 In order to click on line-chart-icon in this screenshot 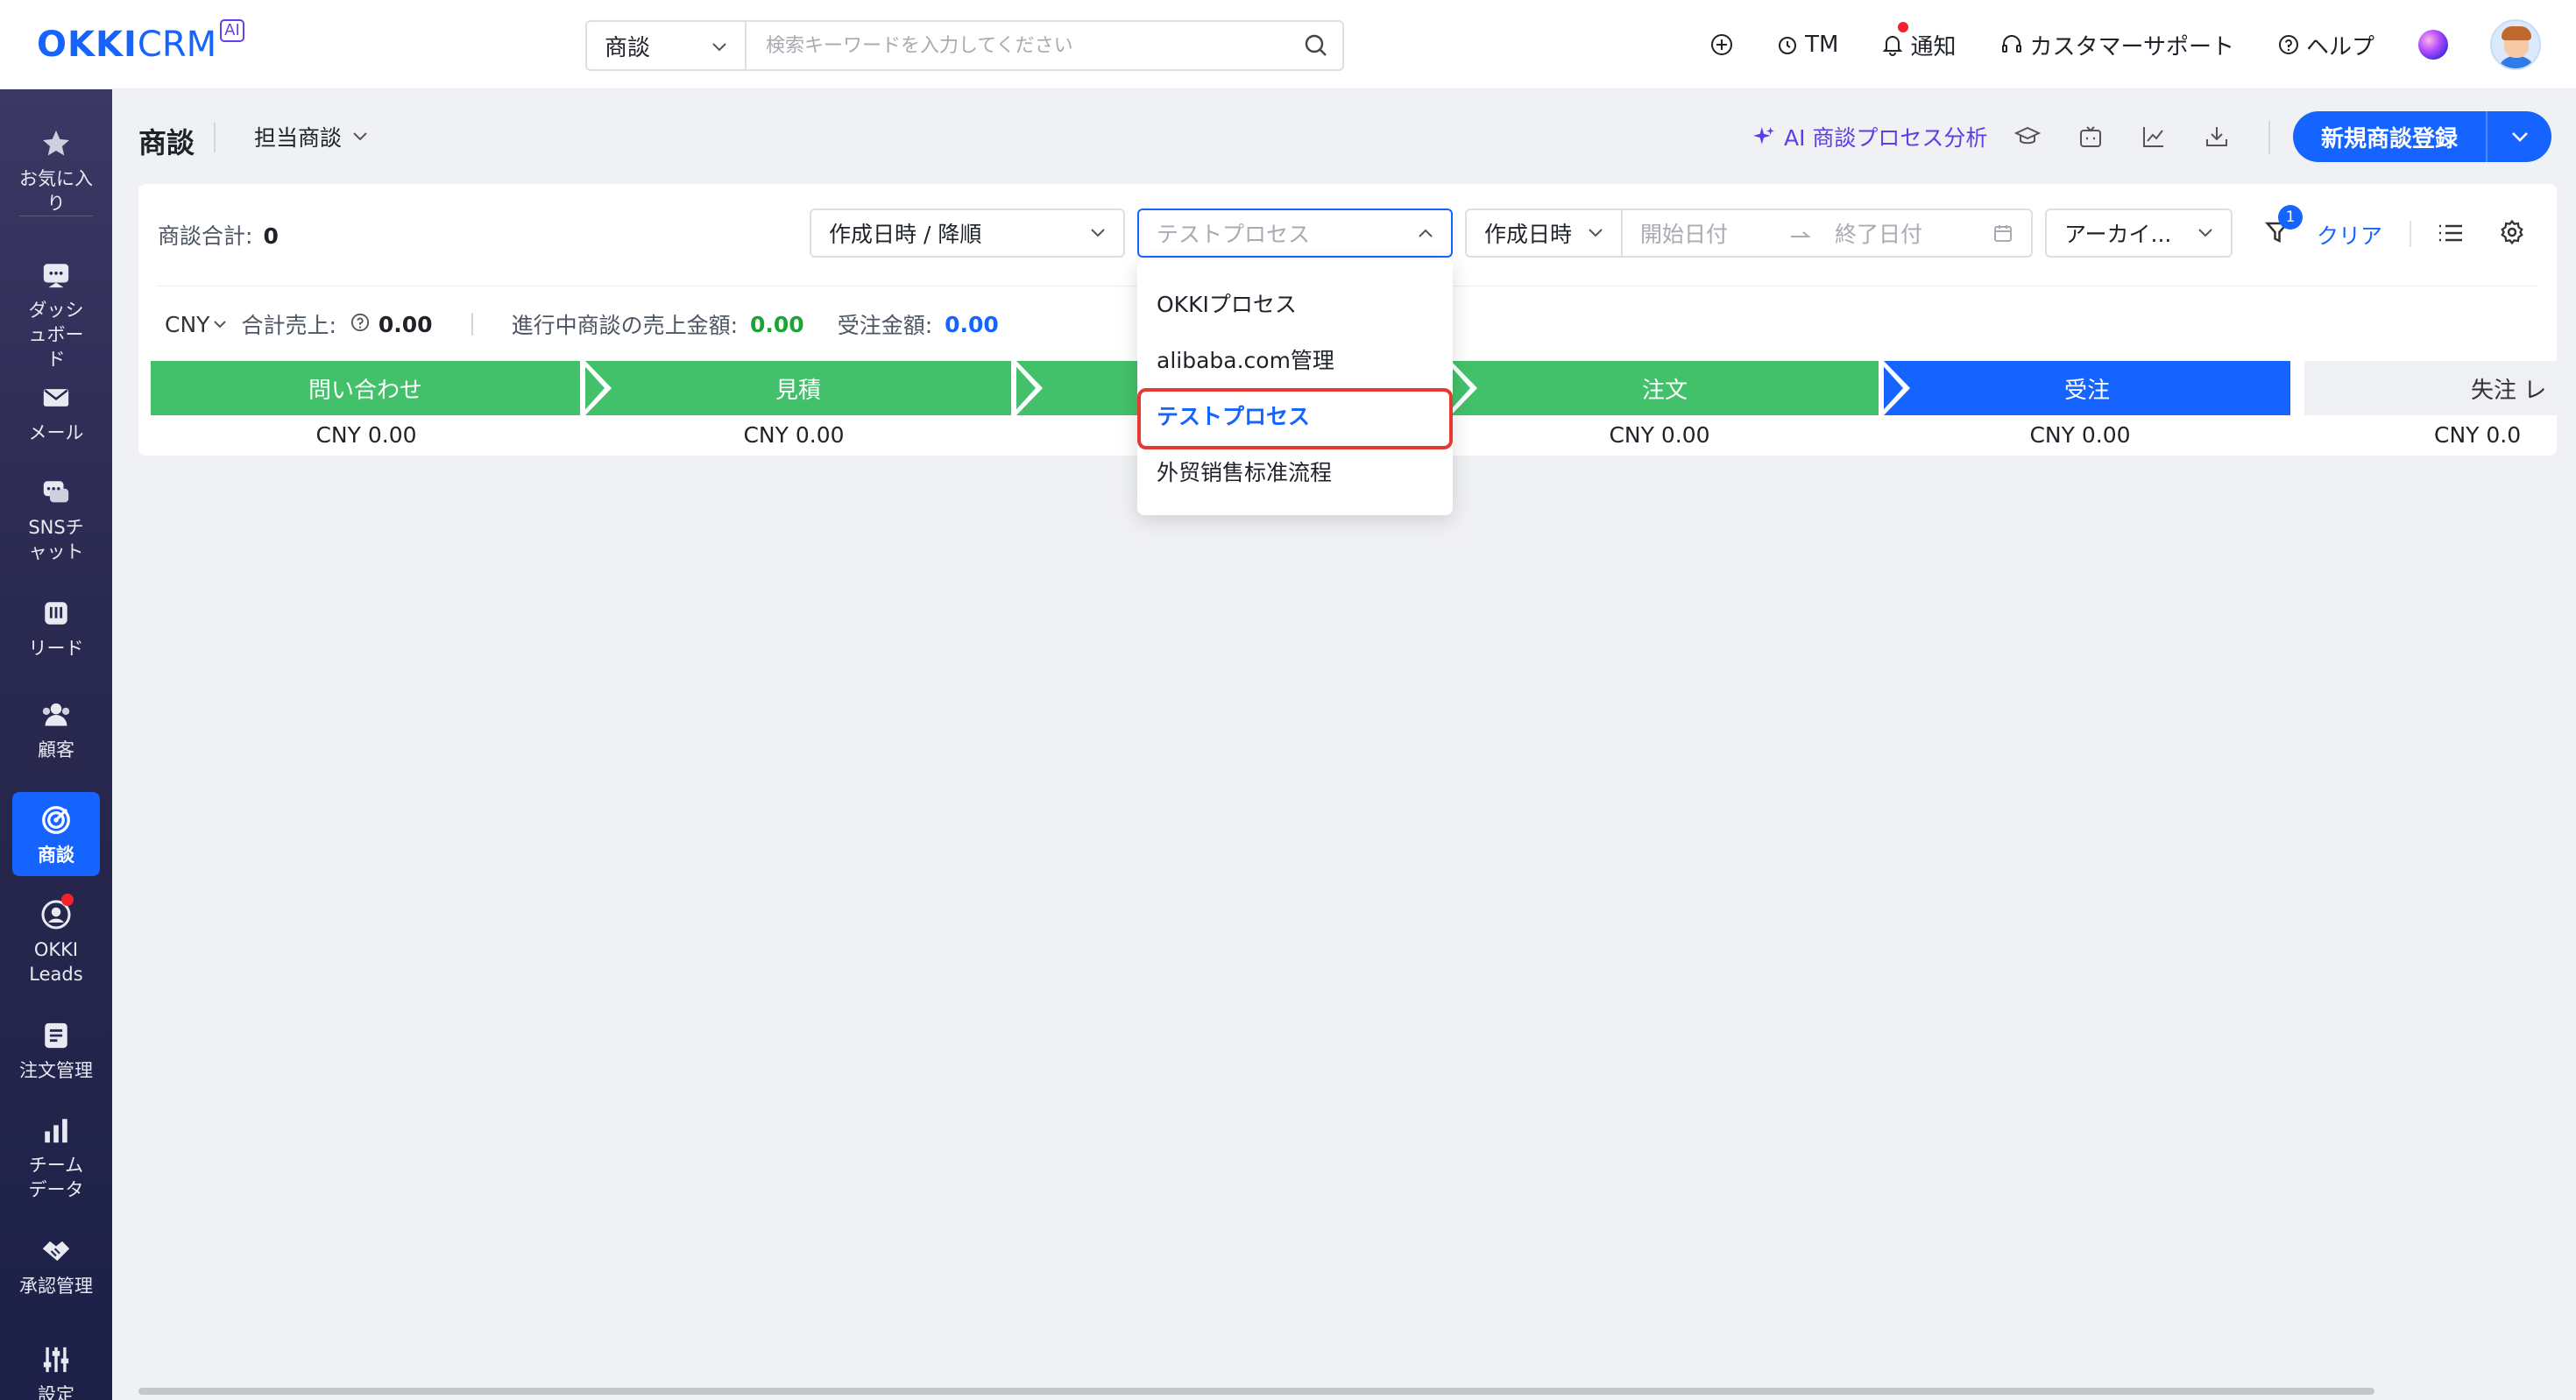, I will do `click(2154, 137)`.